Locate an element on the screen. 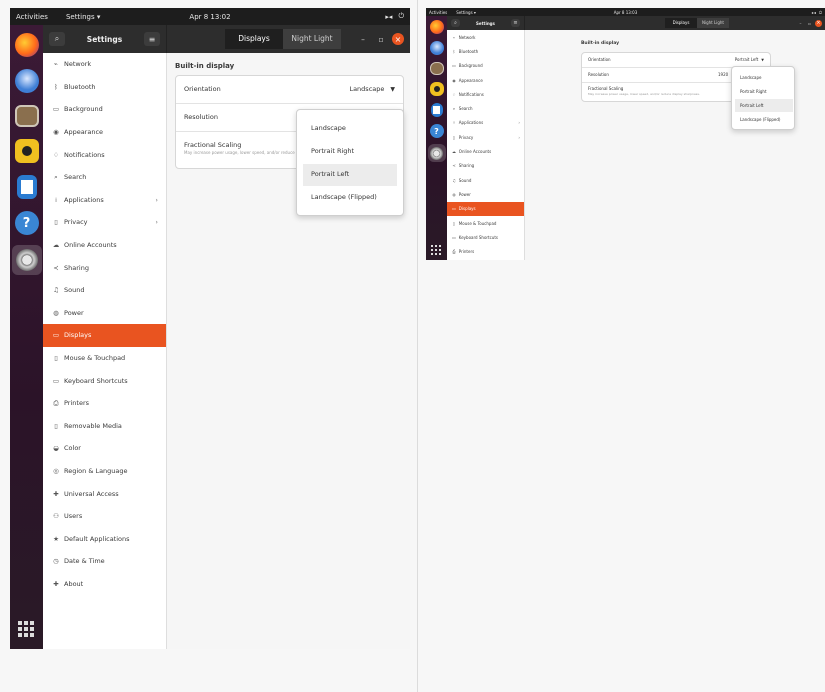 The height and width of the screenshot is (692, 825). sidebar-item-region-and-language: ◎ Region & Language is located at coordinates (104, 471).